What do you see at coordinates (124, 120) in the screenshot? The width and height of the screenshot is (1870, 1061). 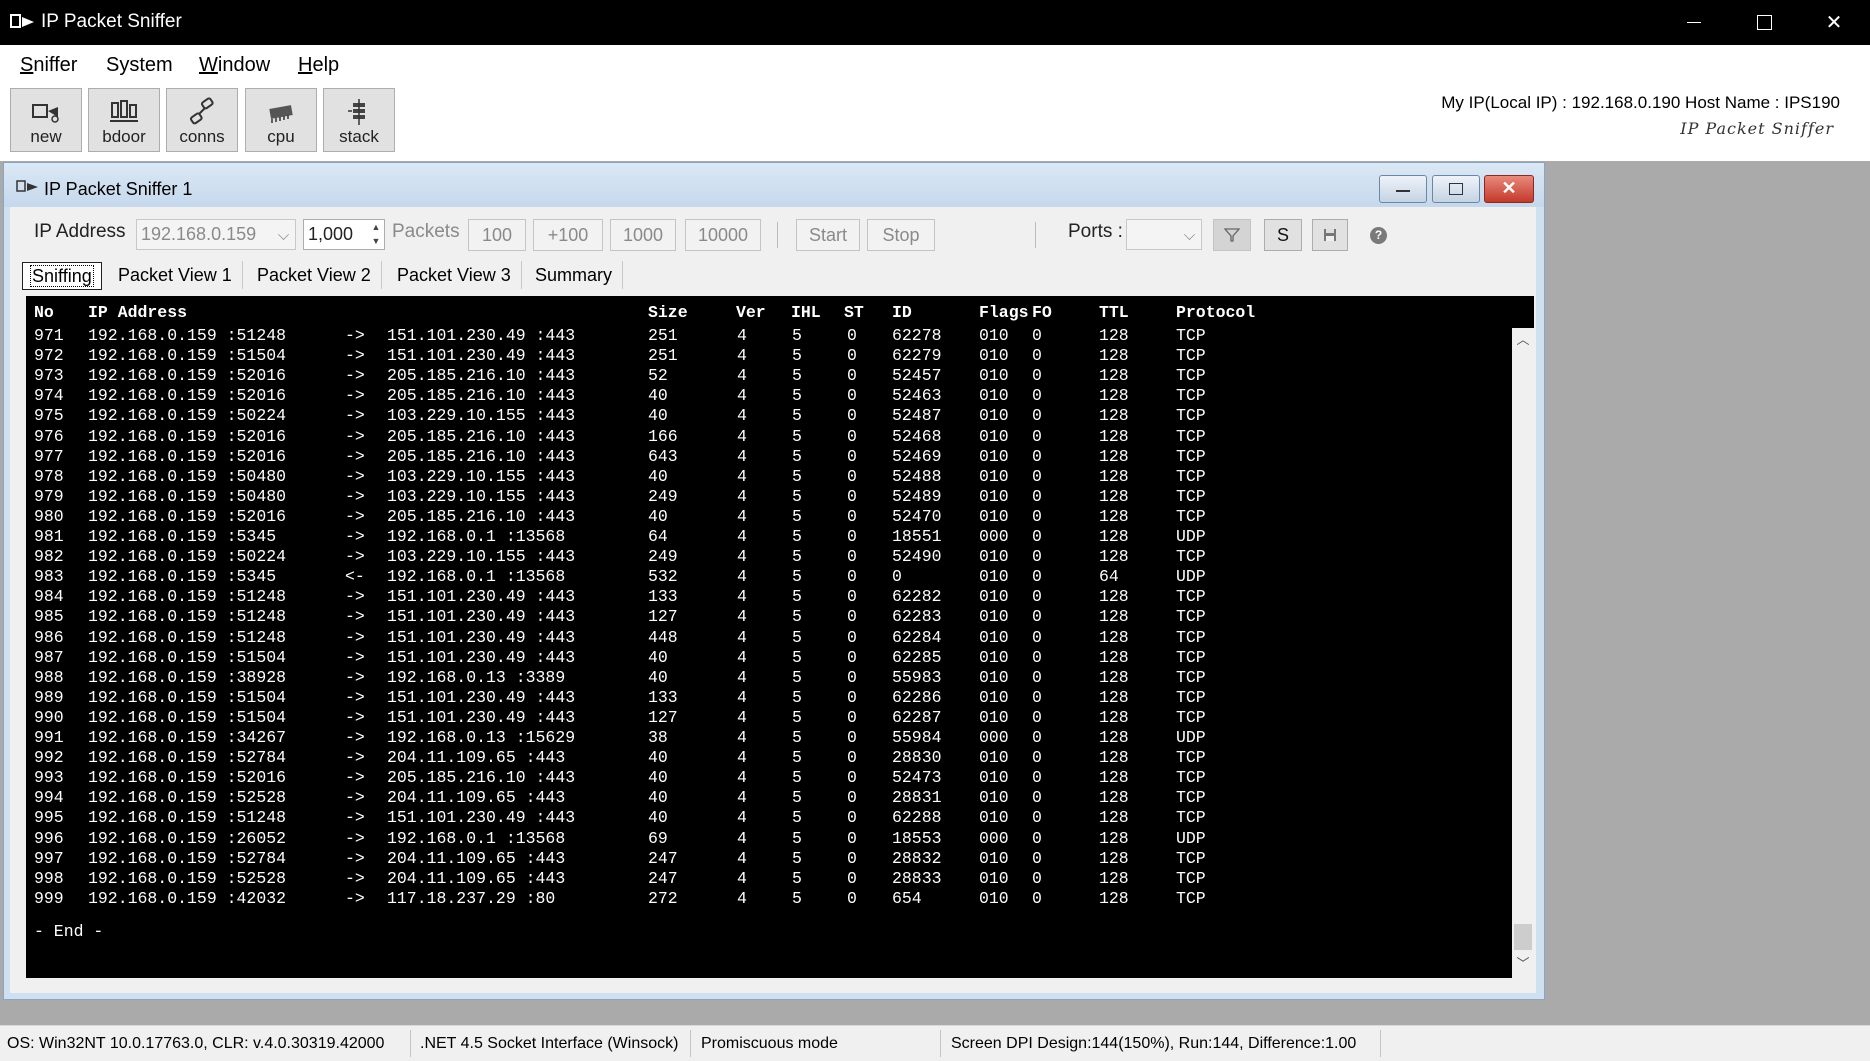 I see `bdoor-button: bdoor` at bounding box center [124, 120].